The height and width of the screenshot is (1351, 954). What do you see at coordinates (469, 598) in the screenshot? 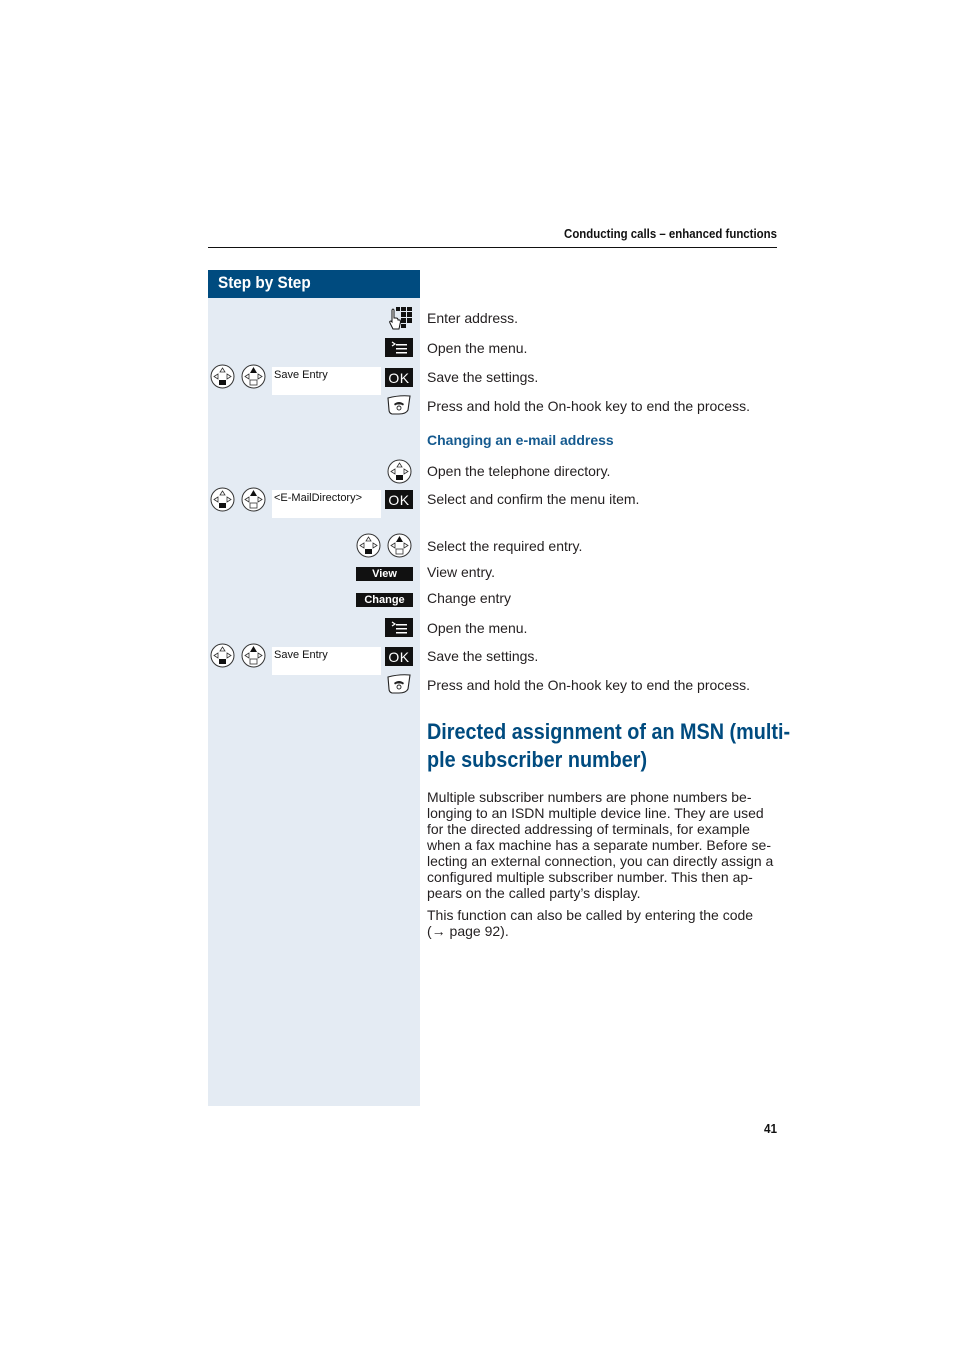
I see `step-text: Change entry` at bounding box center [469, 598].